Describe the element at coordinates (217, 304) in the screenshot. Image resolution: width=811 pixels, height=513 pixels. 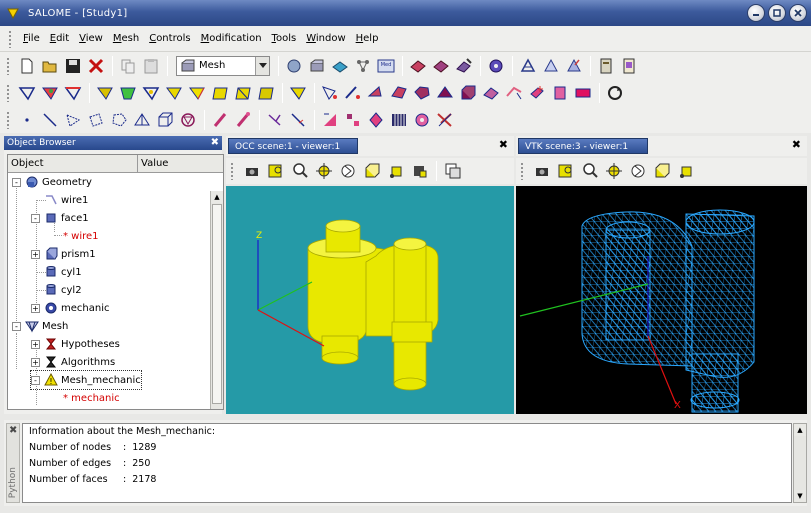
I see `scrollbar-thumb` at that location.